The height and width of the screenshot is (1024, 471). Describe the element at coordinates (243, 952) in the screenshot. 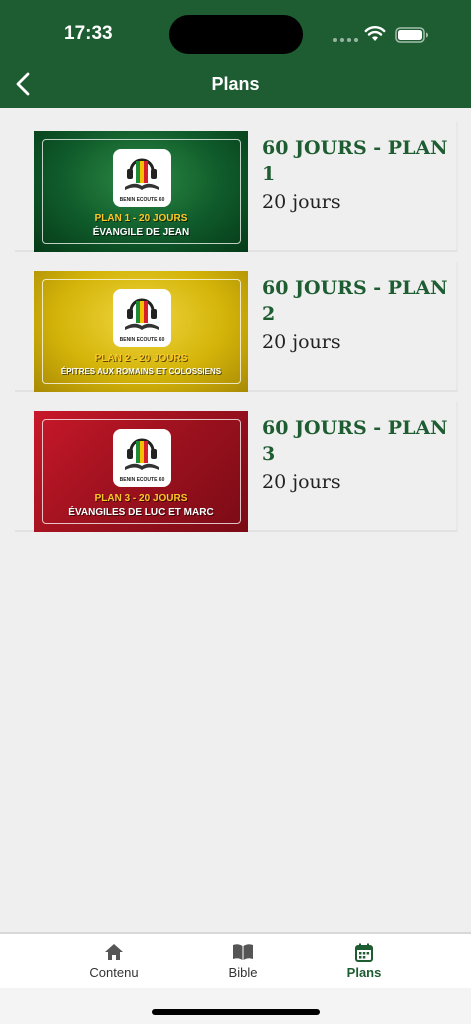

I see `book-open-icon` at that location.